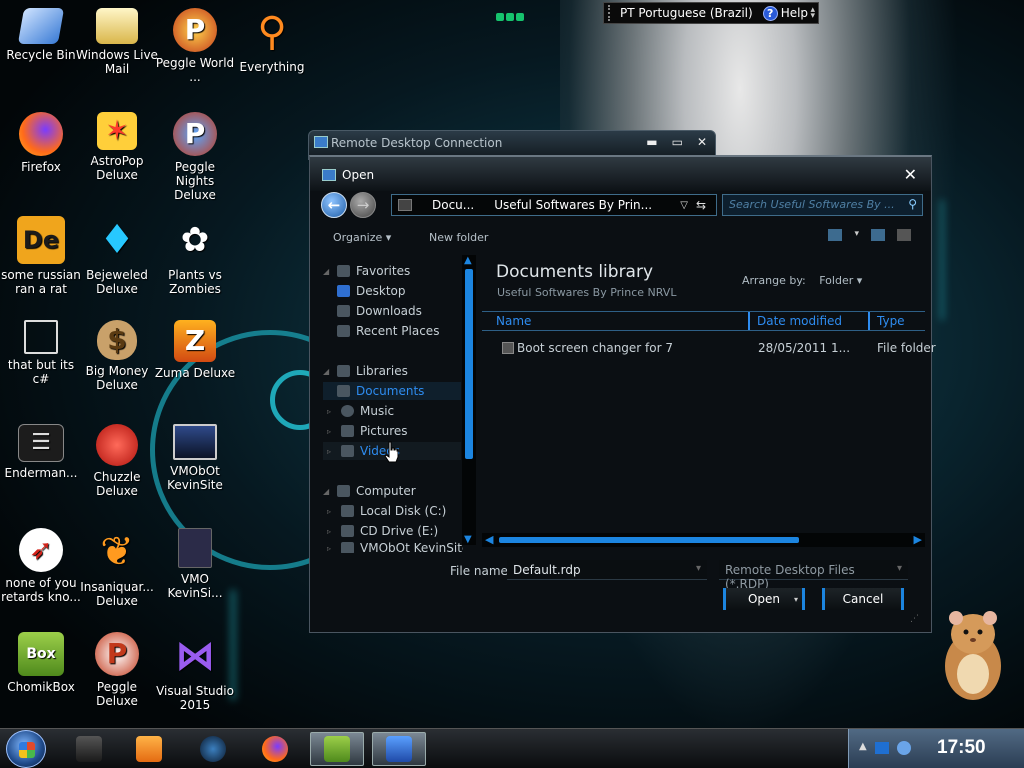 The image size is (1024, 768). I want to click on address-bar: Docu... Useful Softwares By Prin... ▽ ⇆, so click(554, 205).